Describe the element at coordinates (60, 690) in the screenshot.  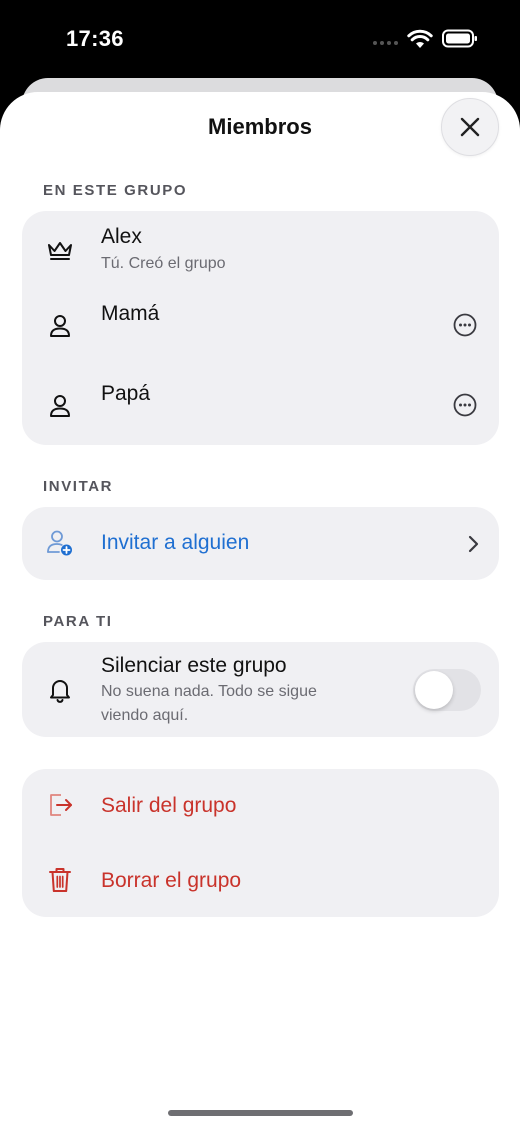
I see `bell-icon` at that location.